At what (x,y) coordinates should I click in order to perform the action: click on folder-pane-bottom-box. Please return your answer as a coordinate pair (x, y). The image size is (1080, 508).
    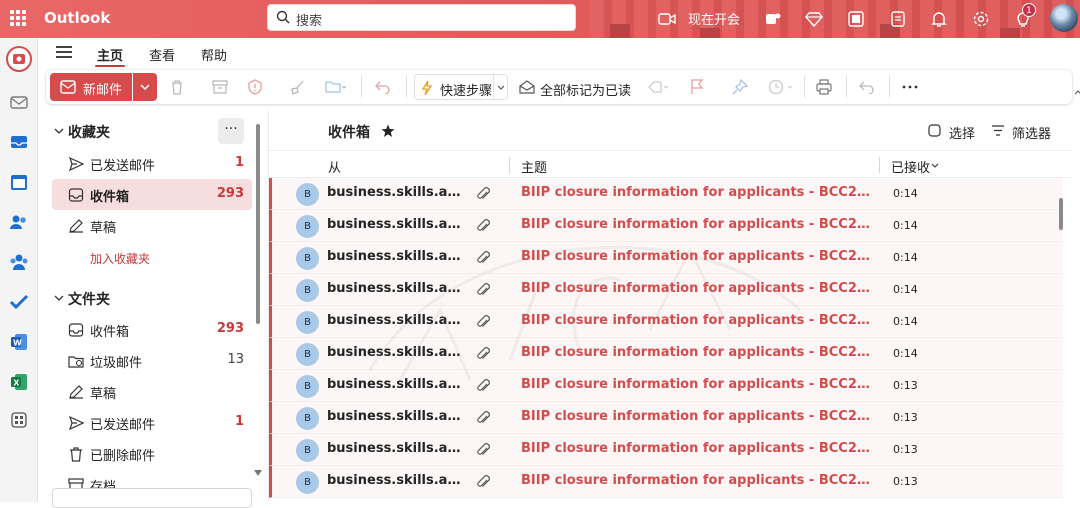
    Looking at the image, I should click on (152, 498).